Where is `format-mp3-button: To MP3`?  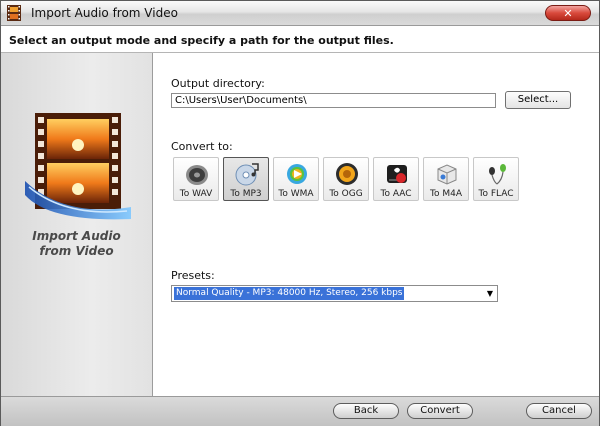 format-mp3-button: To MP3 is located at coordinates (246, 179).